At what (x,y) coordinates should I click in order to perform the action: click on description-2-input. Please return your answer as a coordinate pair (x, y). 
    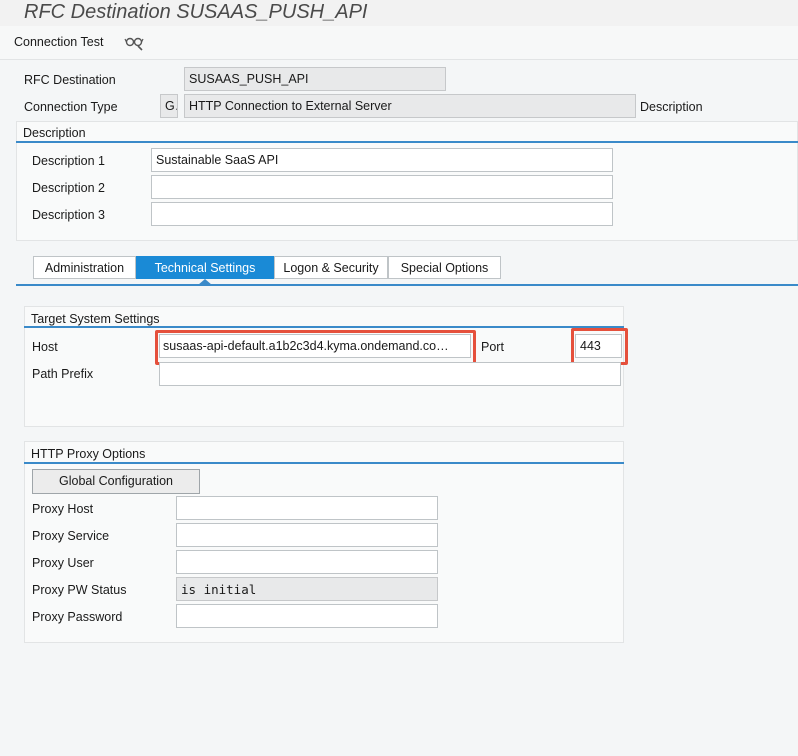
    Looking at the image, I should click on (382, 187).